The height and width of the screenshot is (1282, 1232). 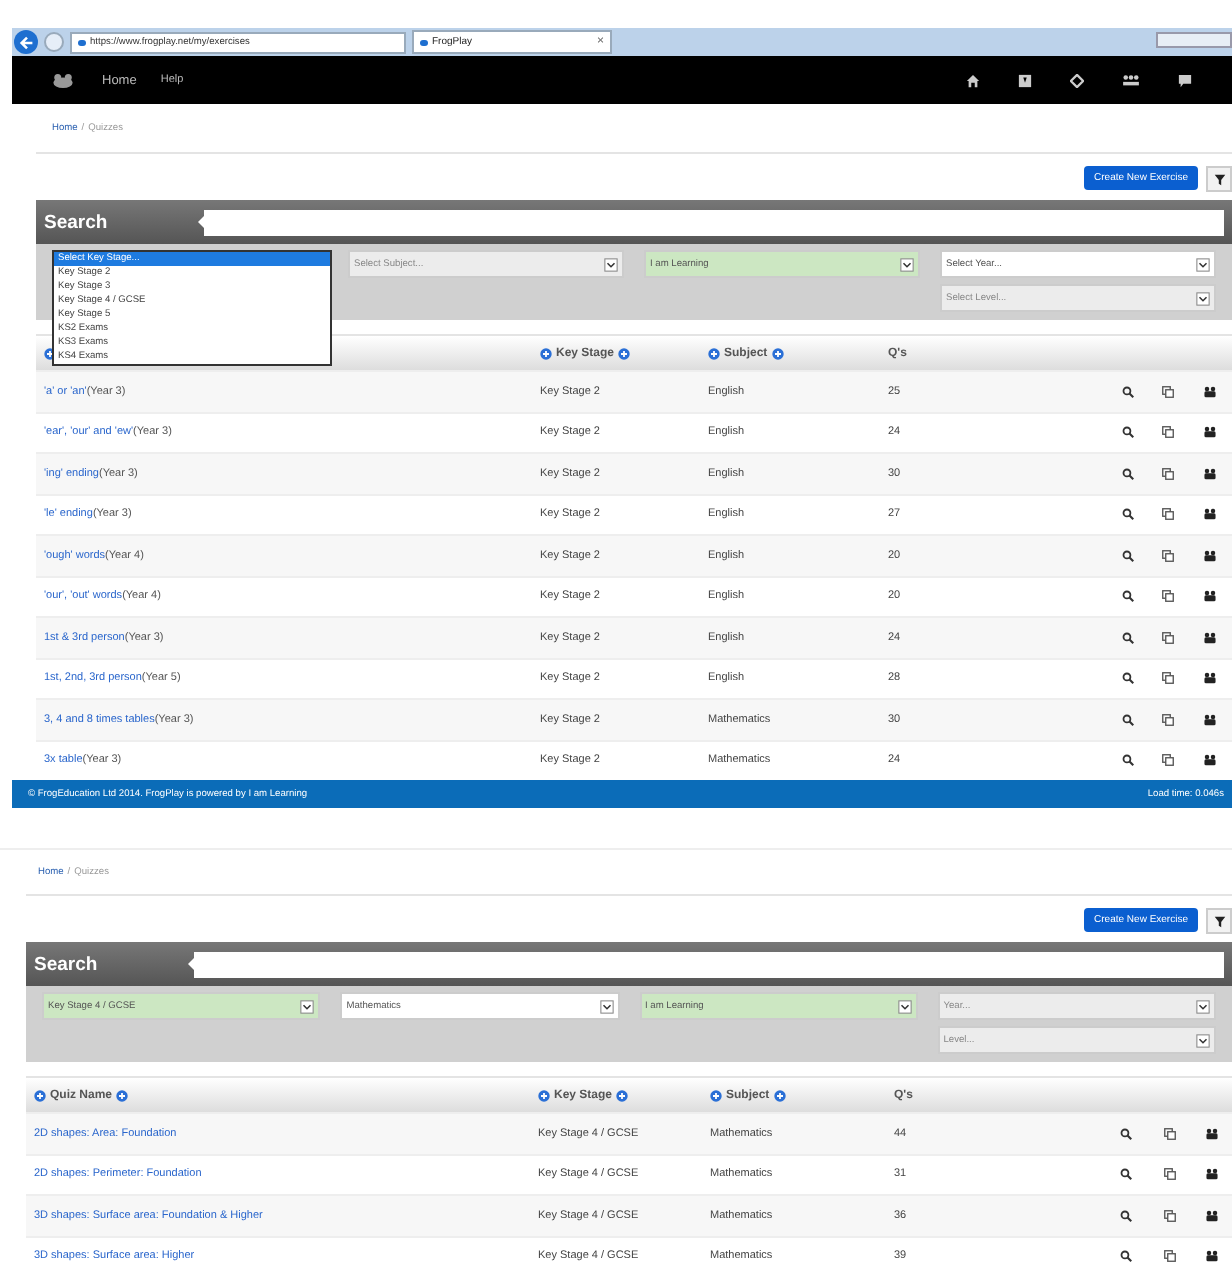 What do you see at coordinates (1077, 80) in the screenshot?
I see `settings-icon` at bounding box center [1077, 80].